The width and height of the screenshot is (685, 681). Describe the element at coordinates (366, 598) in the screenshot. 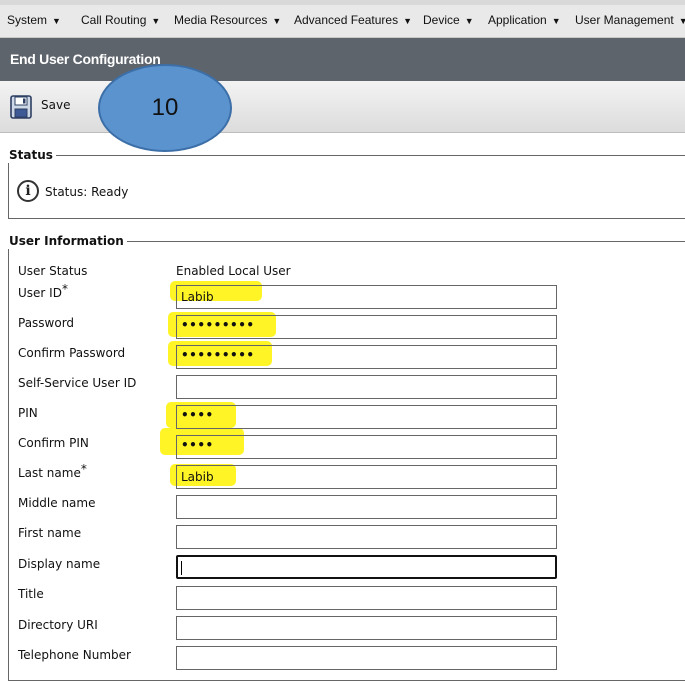

I see `title-field` at that location.